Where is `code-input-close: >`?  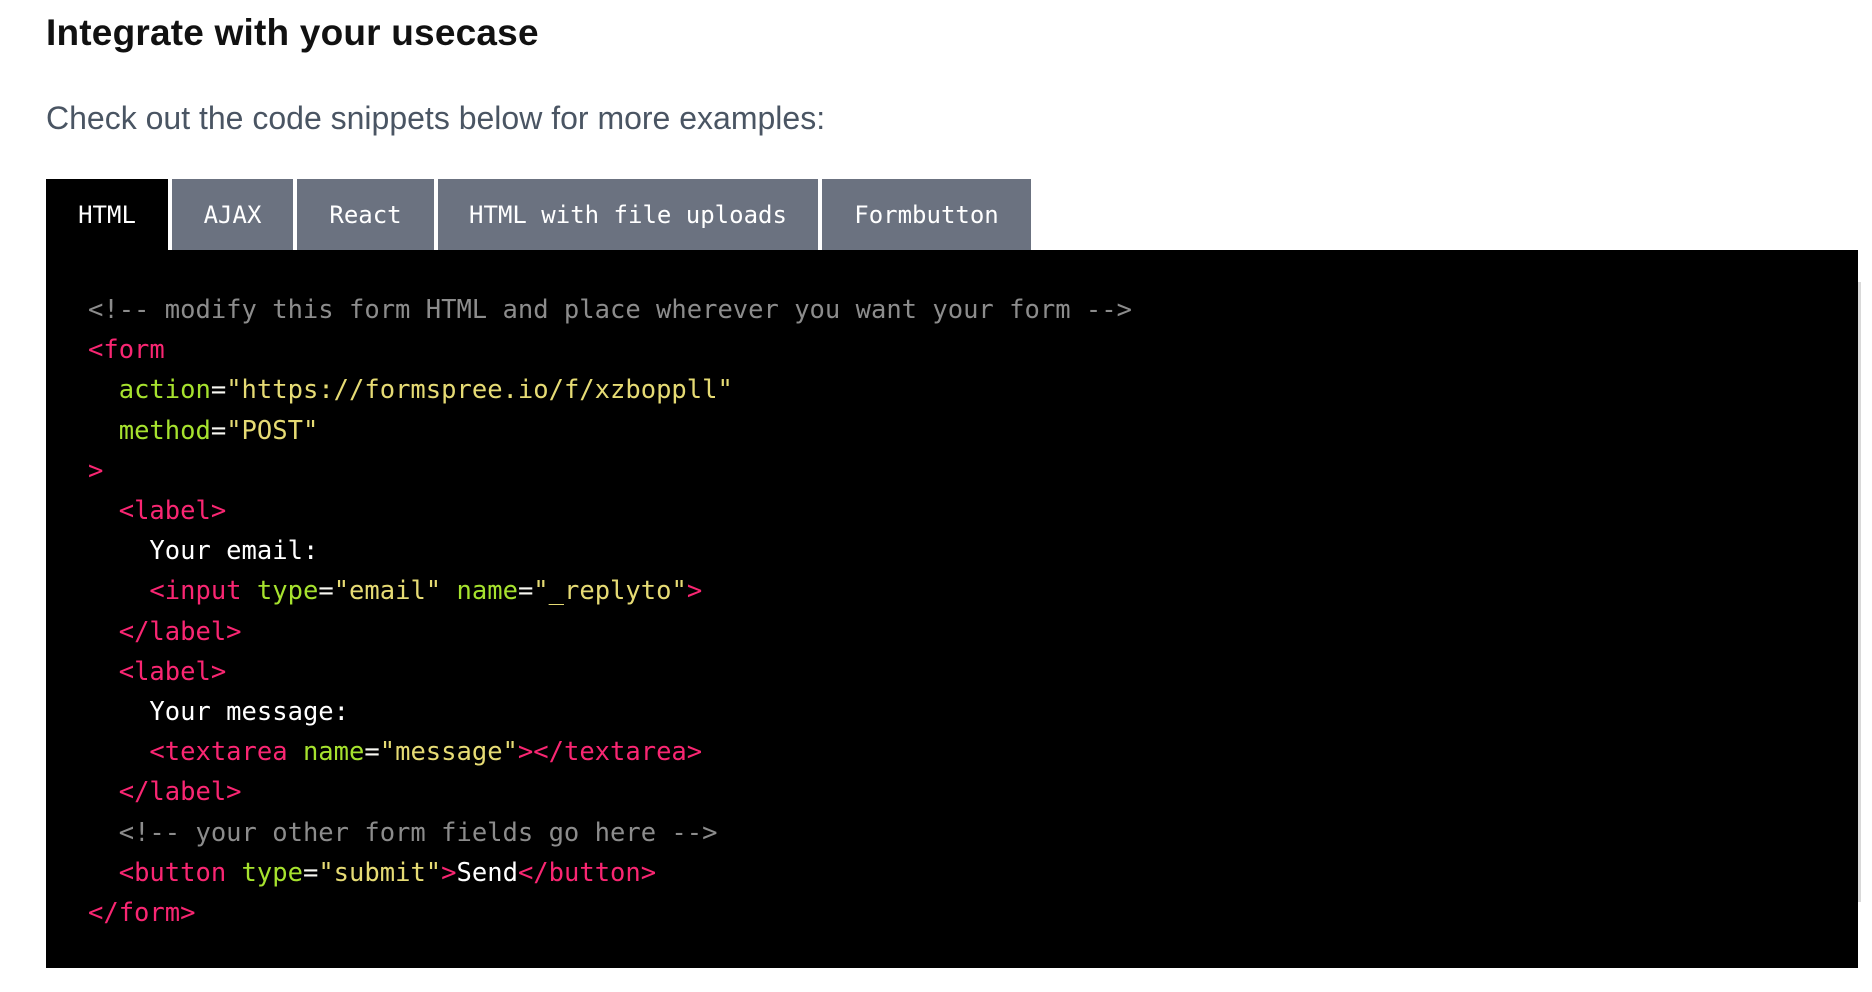
code-input-close: > is located at coordinates (694, 591).